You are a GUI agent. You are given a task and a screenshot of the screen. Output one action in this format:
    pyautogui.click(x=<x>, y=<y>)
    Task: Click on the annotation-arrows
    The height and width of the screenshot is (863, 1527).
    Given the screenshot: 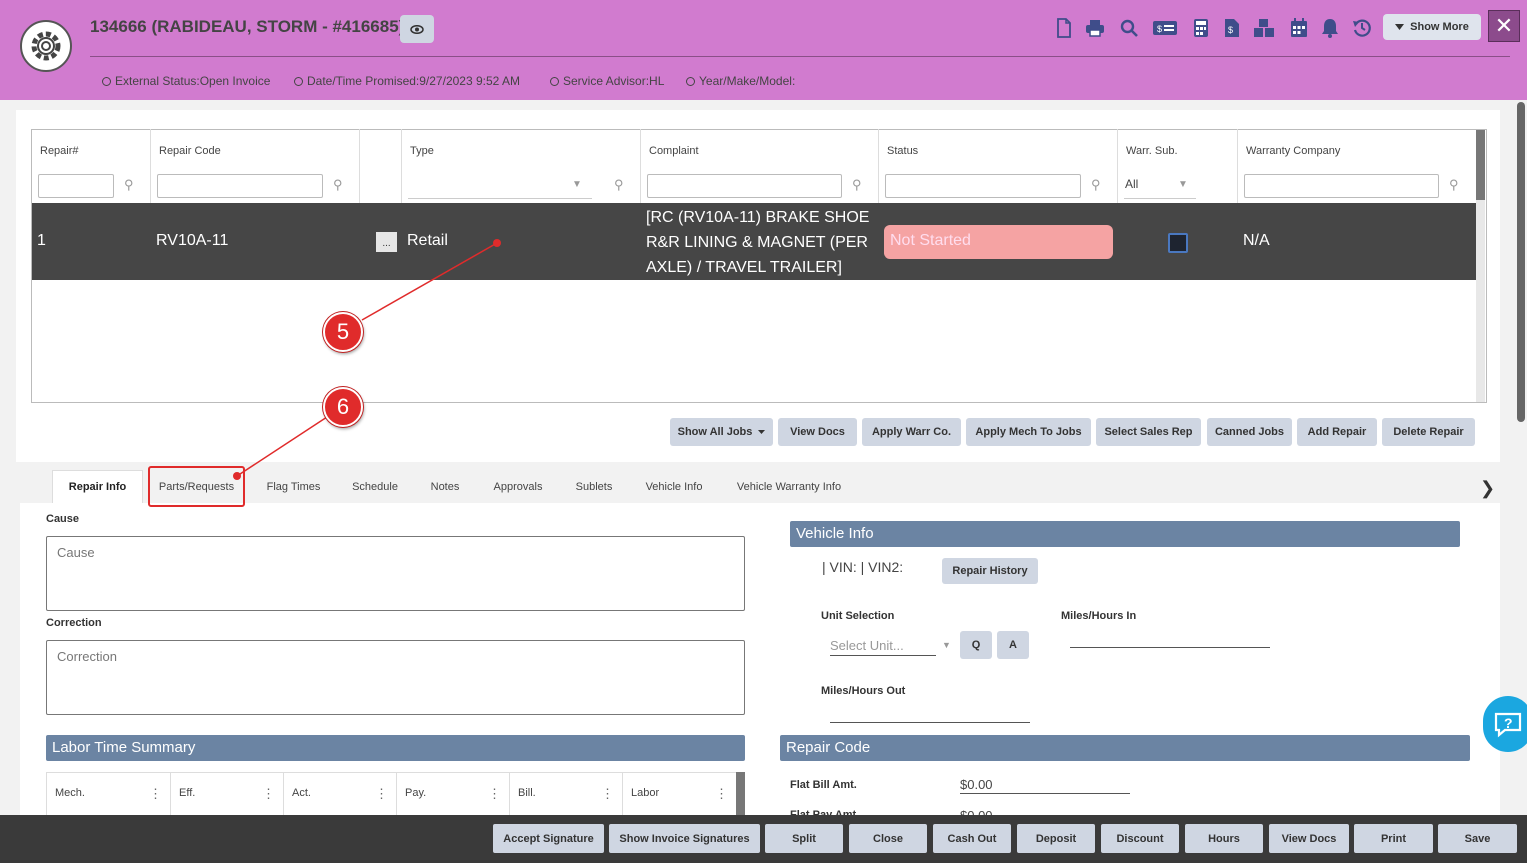 What is the action you would take?
    pyautogui.click(x=367, y=359)
    